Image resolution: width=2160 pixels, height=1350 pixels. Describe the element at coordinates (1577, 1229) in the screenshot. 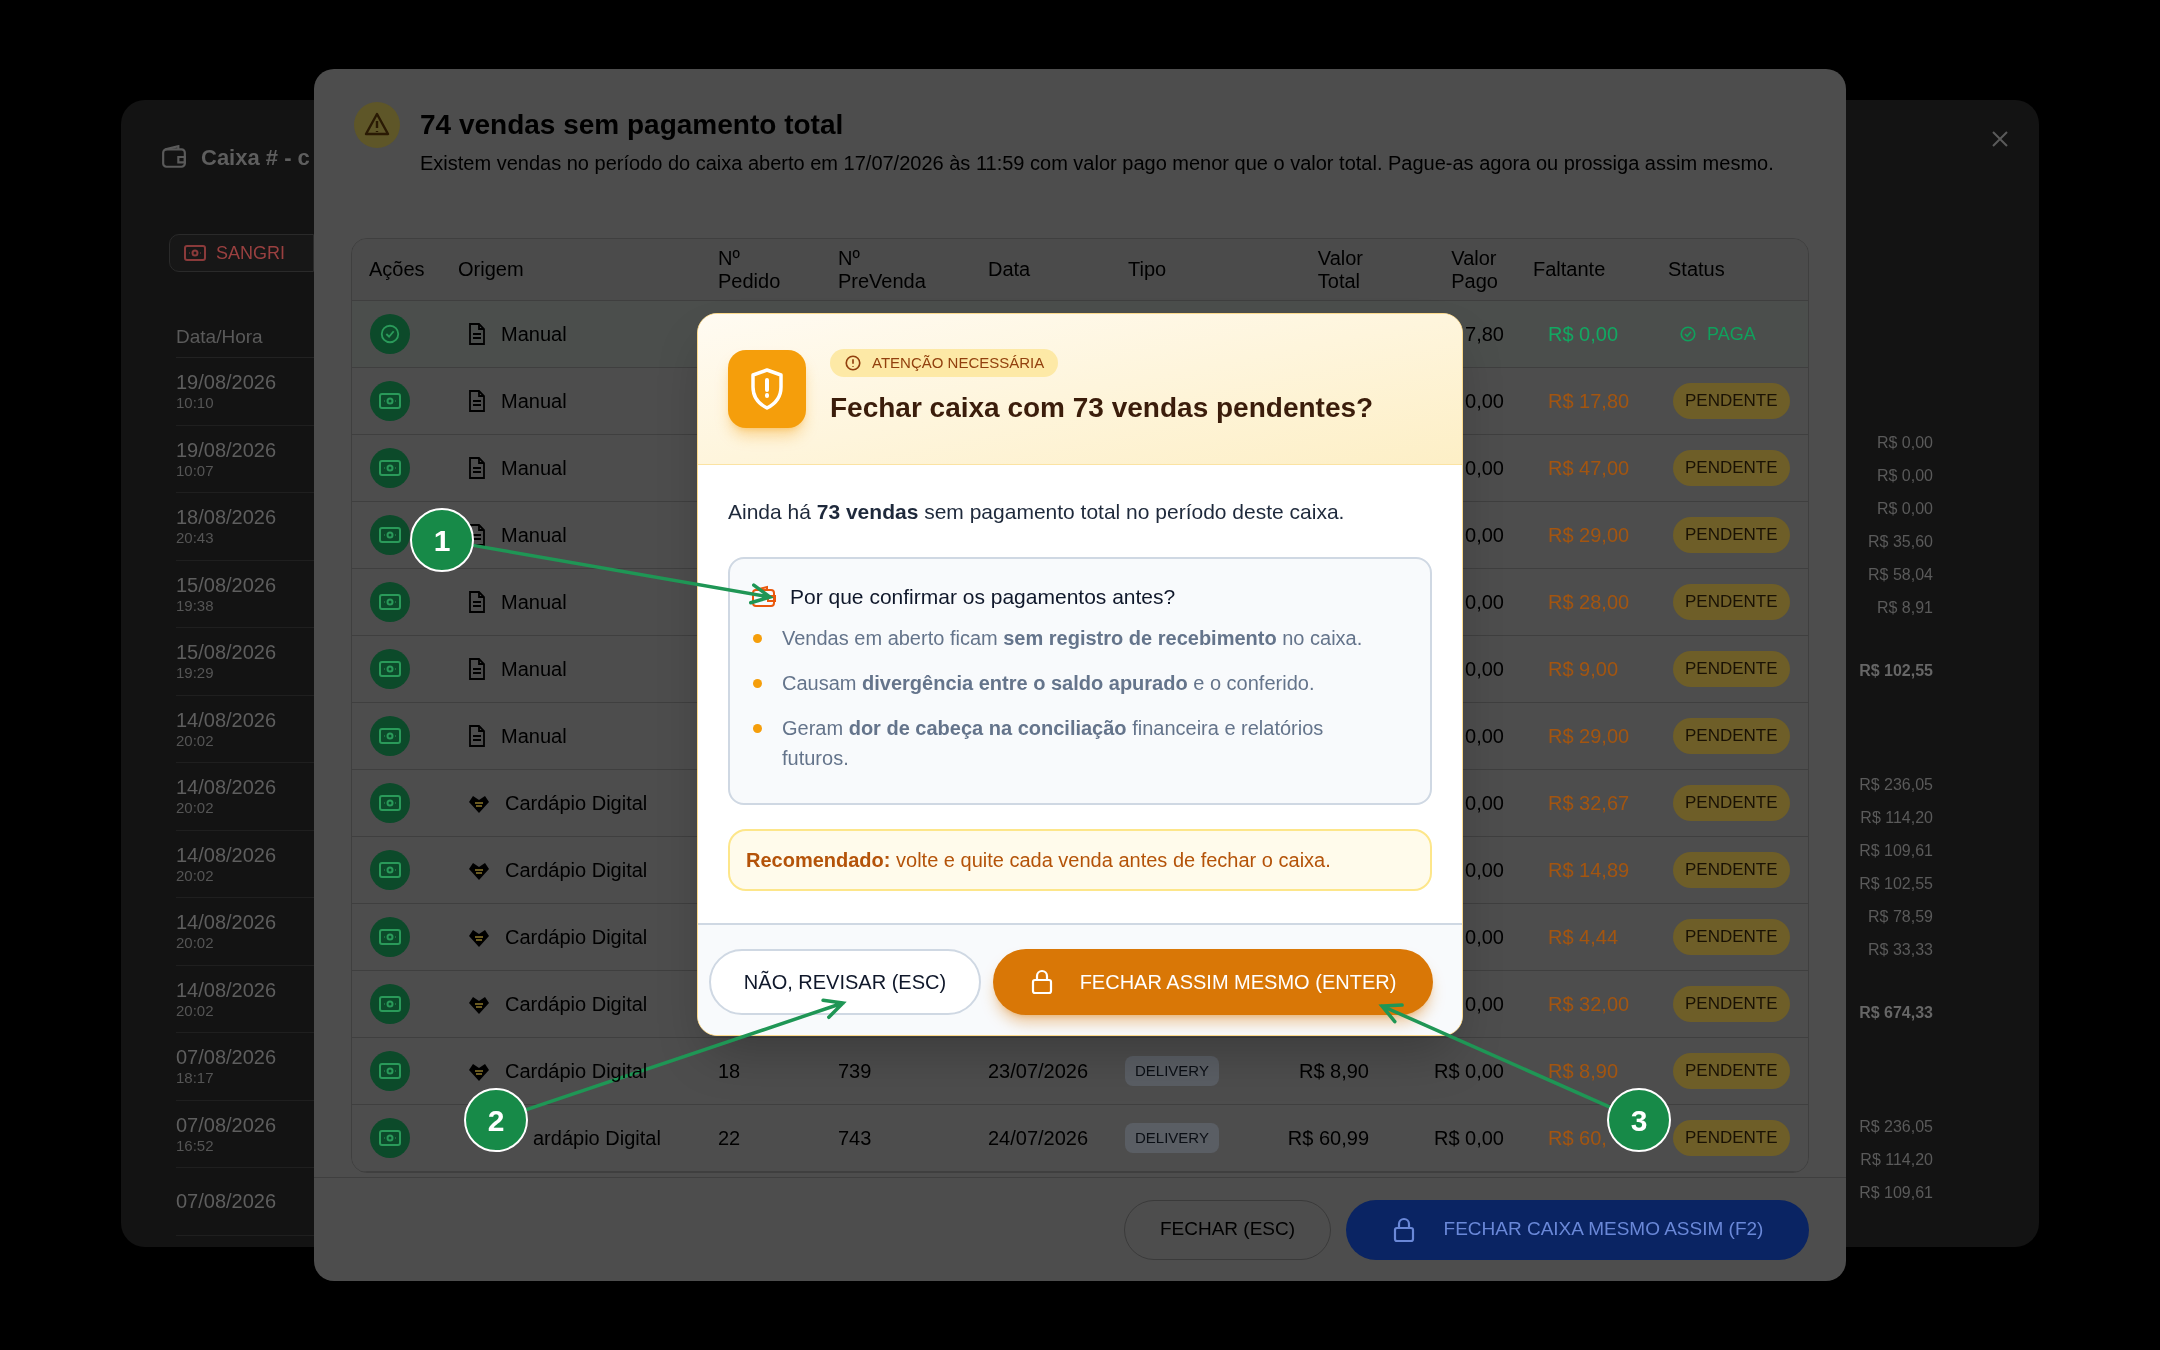

I see `close-register-button: FECHAR CAIXA MESMO ASSIM (F2)` at that location.